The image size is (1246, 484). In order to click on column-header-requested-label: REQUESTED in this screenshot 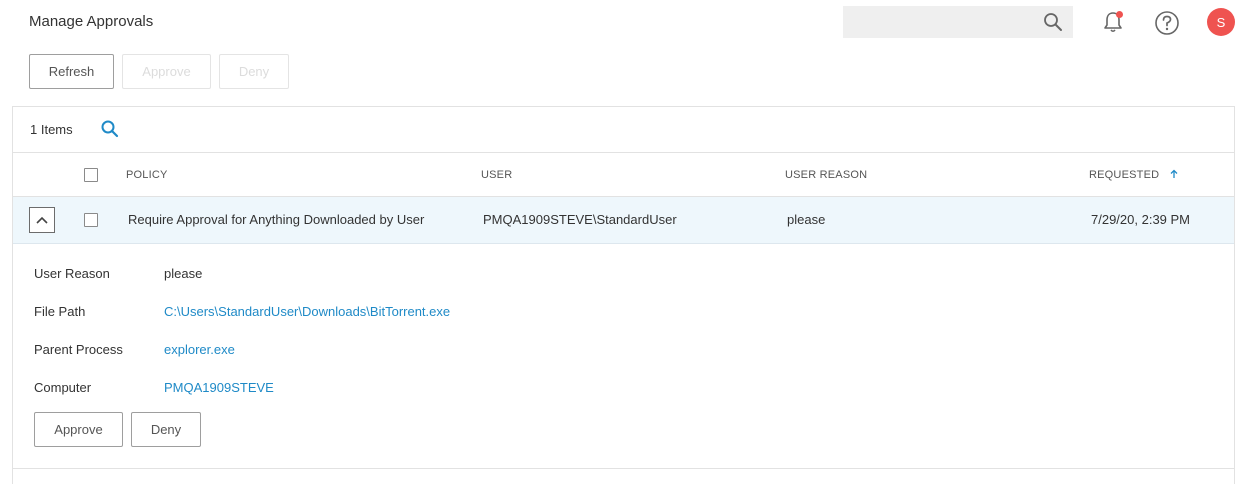, I will do `click(1124, 175)`.